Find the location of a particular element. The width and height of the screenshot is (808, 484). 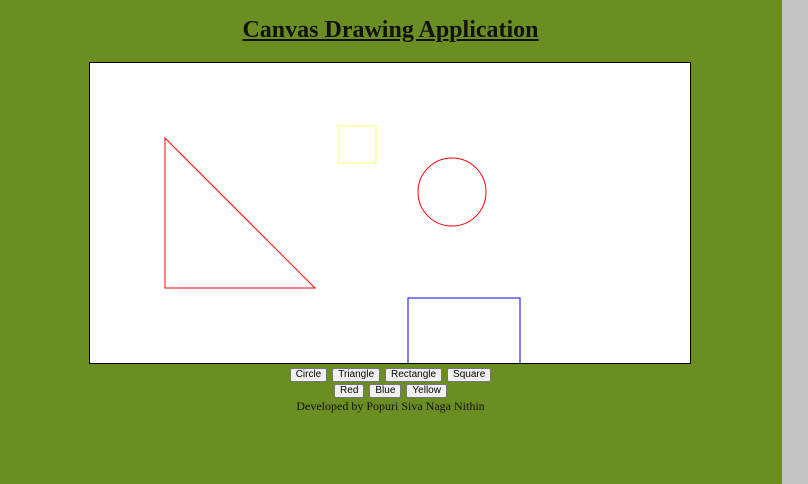

triangle-button: Triangle is located at coordinates (356, 375).